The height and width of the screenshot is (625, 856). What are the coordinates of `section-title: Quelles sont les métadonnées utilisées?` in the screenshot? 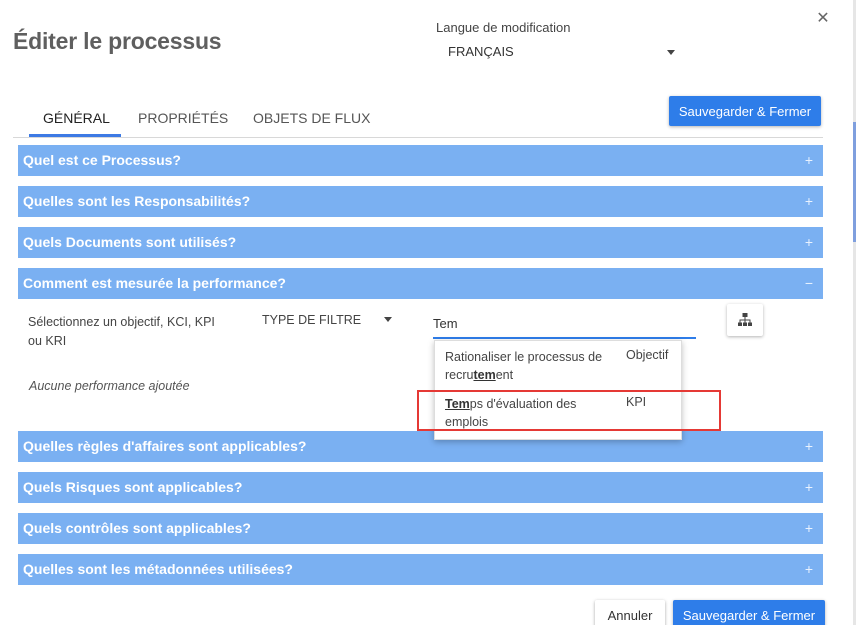 It's located at (158, 569).